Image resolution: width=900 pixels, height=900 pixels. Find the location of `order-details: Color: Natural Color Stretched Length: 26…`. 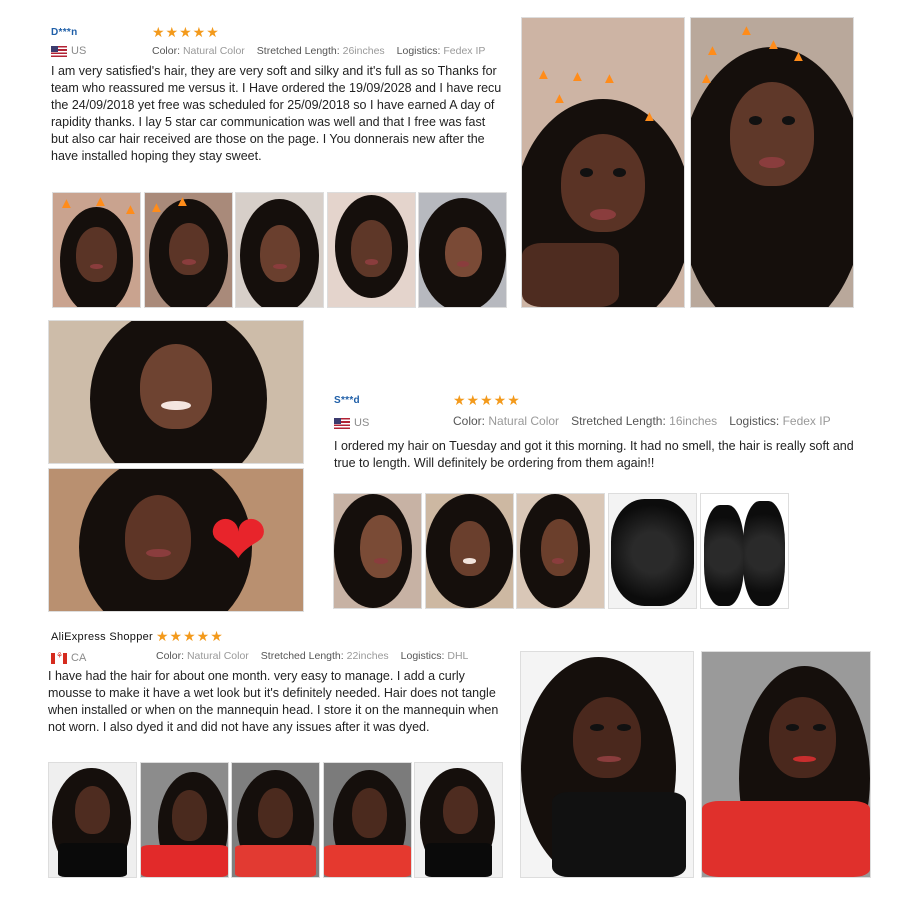

order-details: Color: Natural Color Stretched Length: 26… is located at coordinates (318, 51).